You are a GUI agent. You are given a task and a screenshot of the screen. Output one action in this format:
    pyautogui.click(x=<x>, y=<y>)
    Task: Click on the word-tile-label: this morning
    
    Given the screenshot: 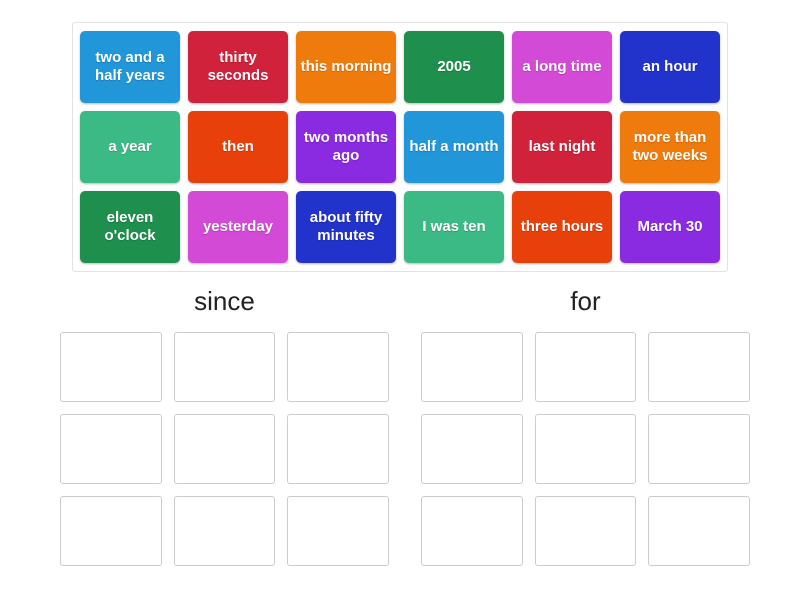 What is the action you would take?
    pyautogui.click(x=346, y=67)
    